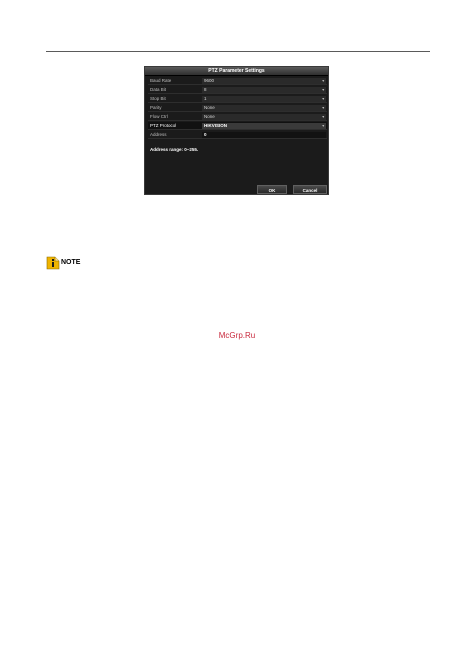 The image size is (474, 670). What do you see at coordinates (237, 335) in the screenshot?
I see `watermark-text: McGrp.Ru` at bounding box center [237, 335].